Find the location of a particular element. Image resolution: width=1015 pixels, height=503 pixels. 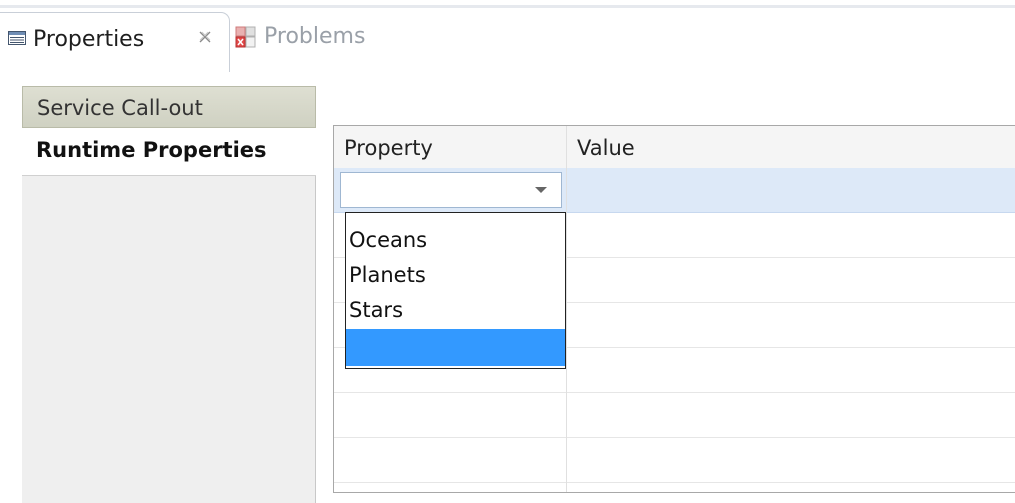

view-tab-strip: Properties Problems is located at coordinates (507, 36).